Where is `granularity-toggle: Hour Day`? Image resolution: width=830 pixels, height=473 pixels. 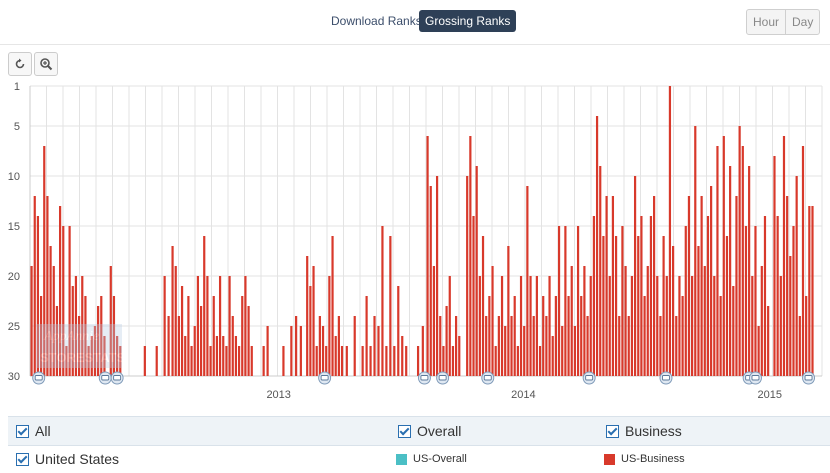
granularity-toggle: Hour Day is located at coordinates (783, 22).